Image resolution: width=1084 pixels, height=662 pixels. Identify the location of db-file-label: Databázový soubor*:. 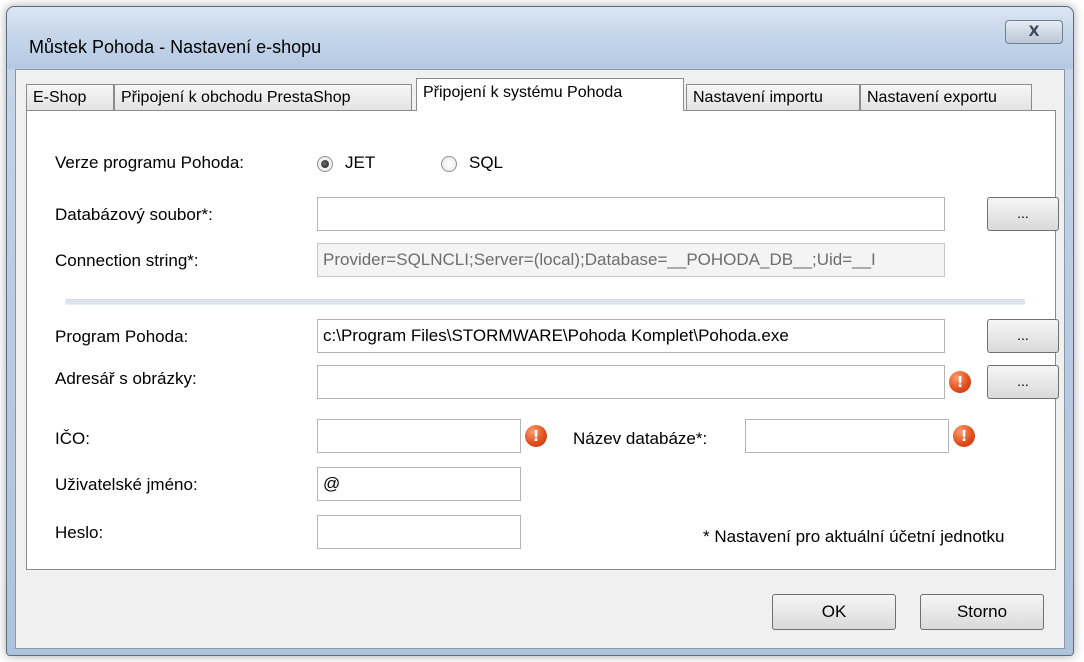
(134, 214).